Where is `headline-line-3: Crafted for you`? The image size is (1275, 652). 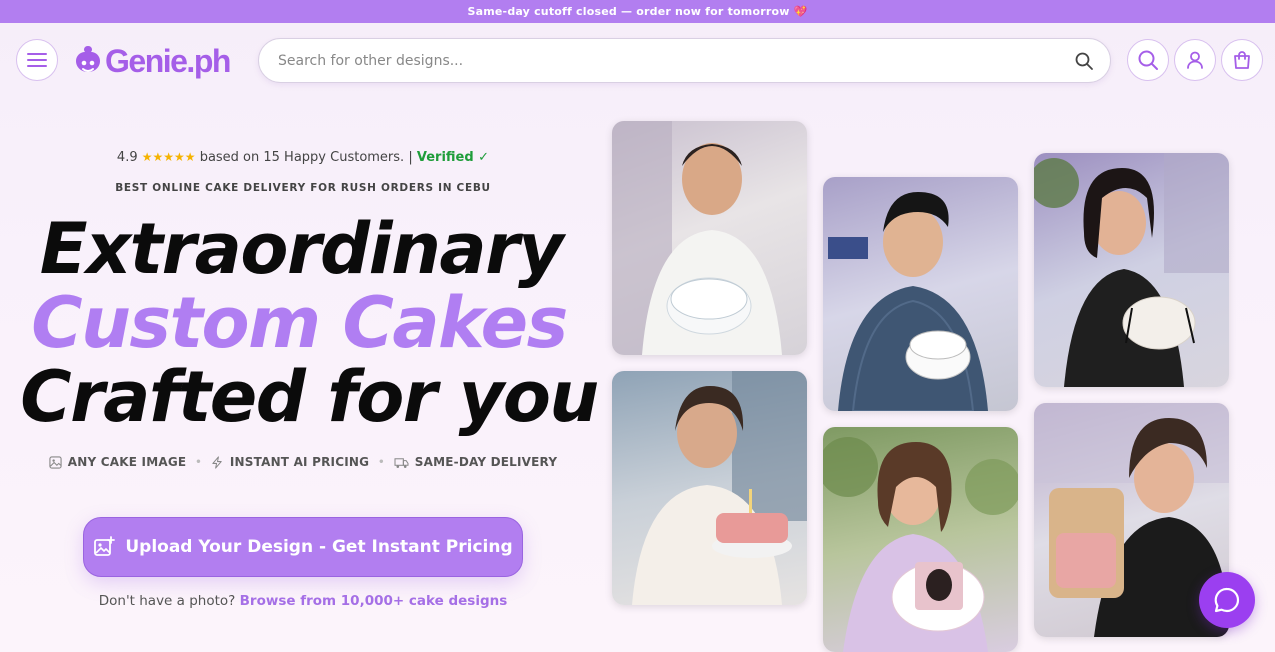
headline-line-3: Crafted for you is located at coordinates (309, 397).